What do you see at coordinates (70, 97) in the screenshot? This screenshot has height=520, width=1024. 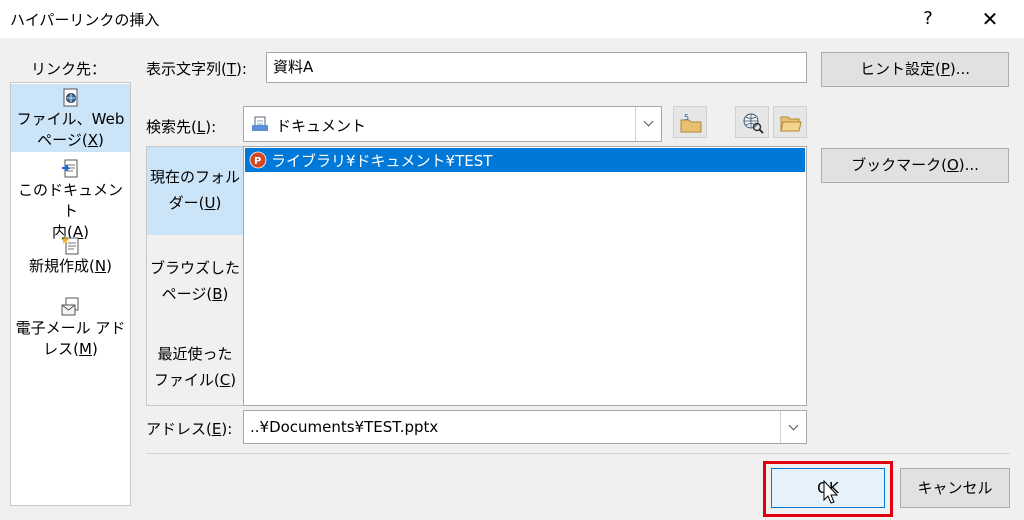 I see `web-file-icon` at bounding box center [70, 97].